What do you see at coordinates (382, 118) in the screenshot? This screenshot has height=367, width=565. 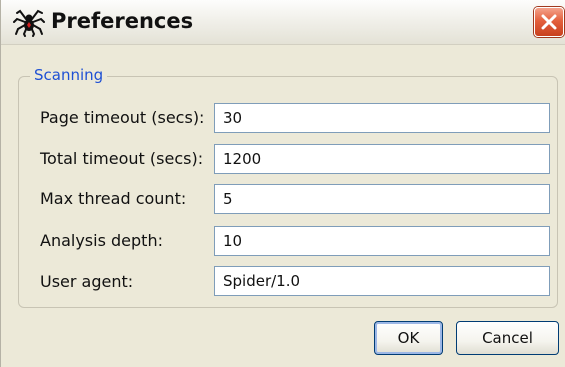 I see `page-timeout-input` at bounding box center [382, 118].